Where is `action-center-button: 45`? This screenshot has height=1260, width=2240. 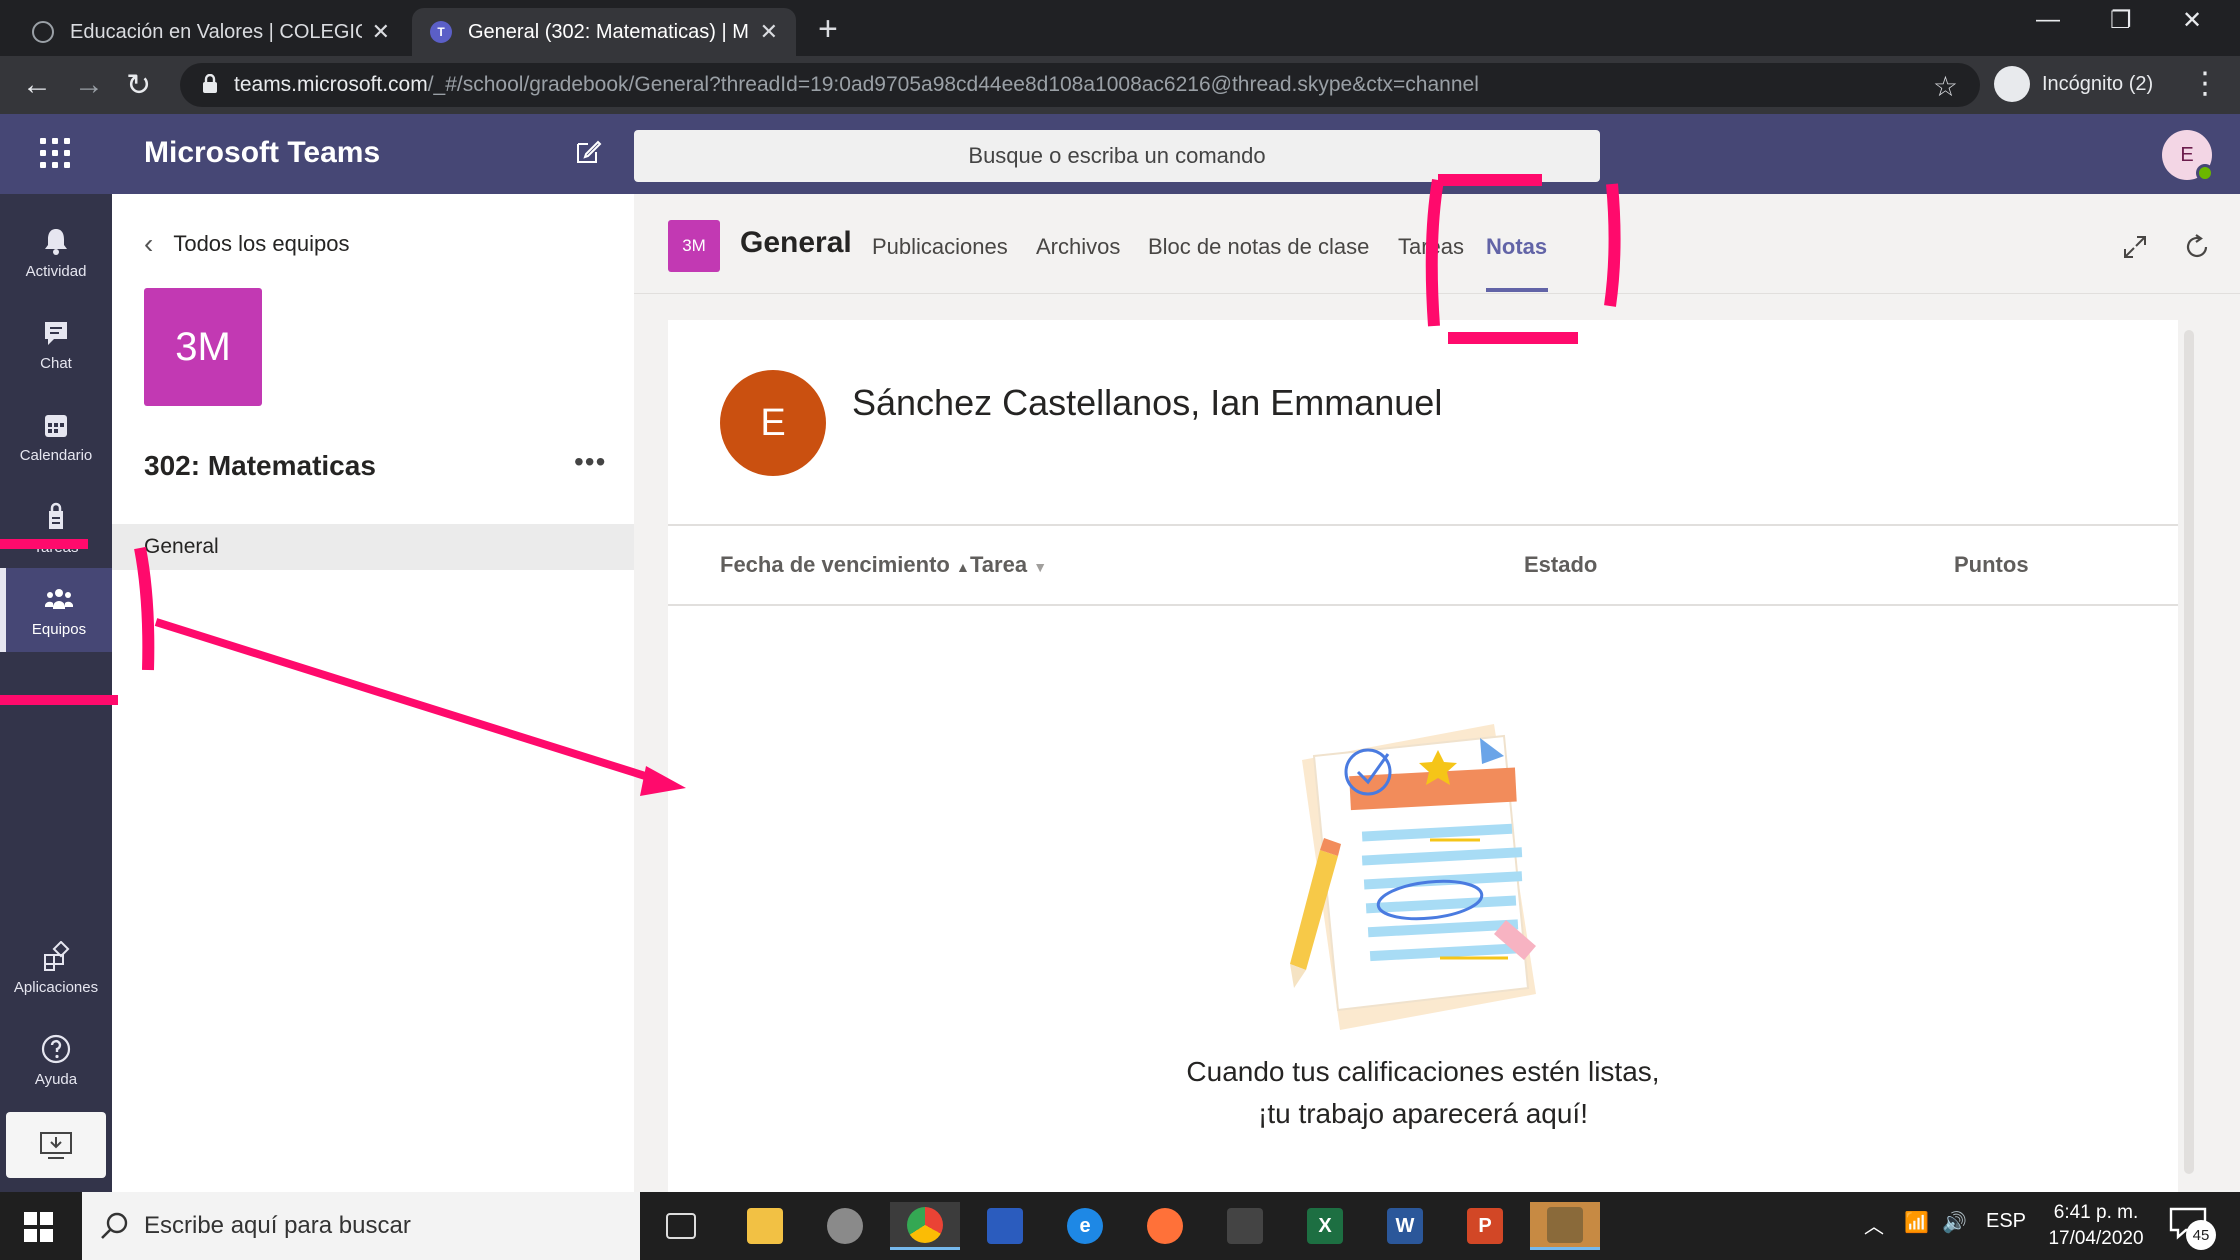
action-center-button: 45 is located at coordinates (2192, 1228).